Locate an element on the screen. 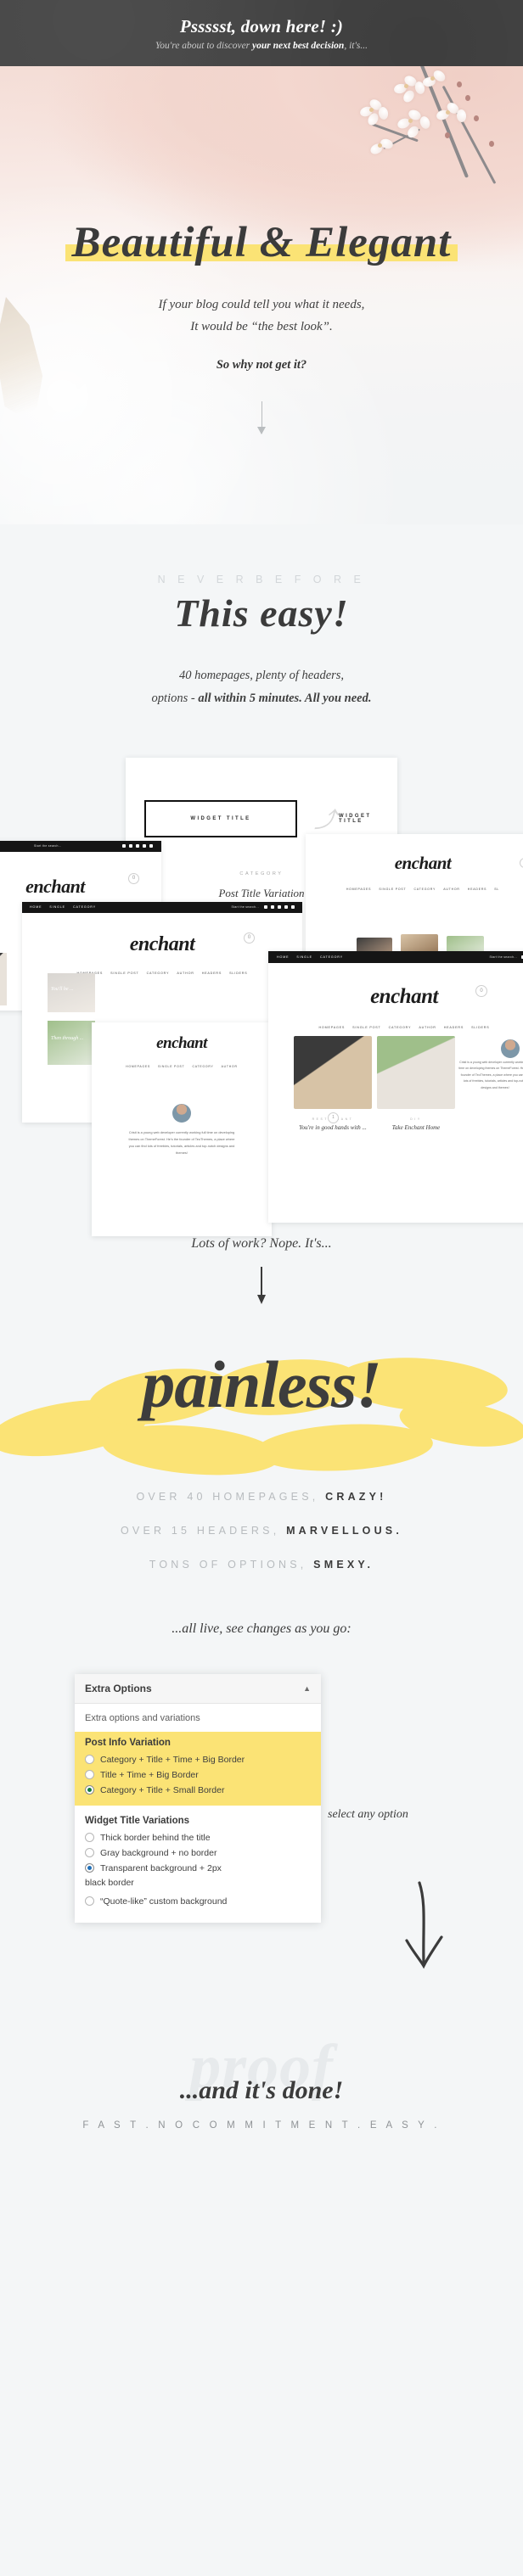  hand-drawn-arrow-svg is located at coordinates (424, 1925).